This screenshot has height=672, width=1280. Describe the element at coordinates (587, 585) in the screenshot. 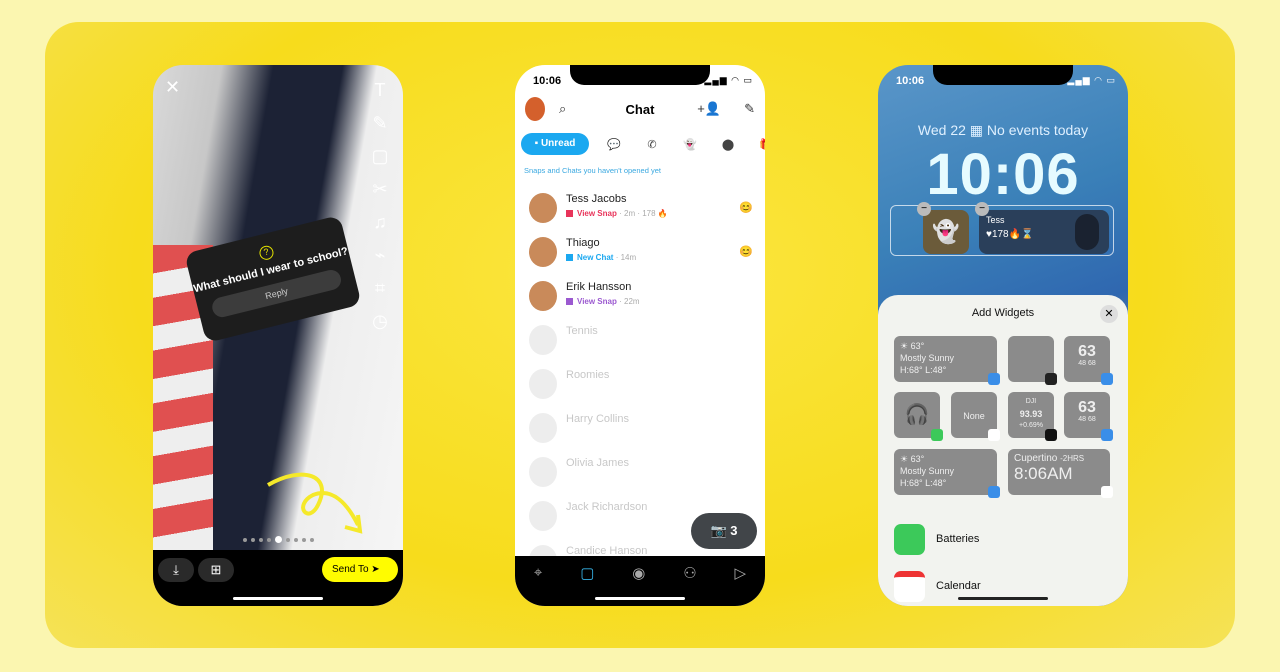

I see `chat-icon: ▢` at that location.